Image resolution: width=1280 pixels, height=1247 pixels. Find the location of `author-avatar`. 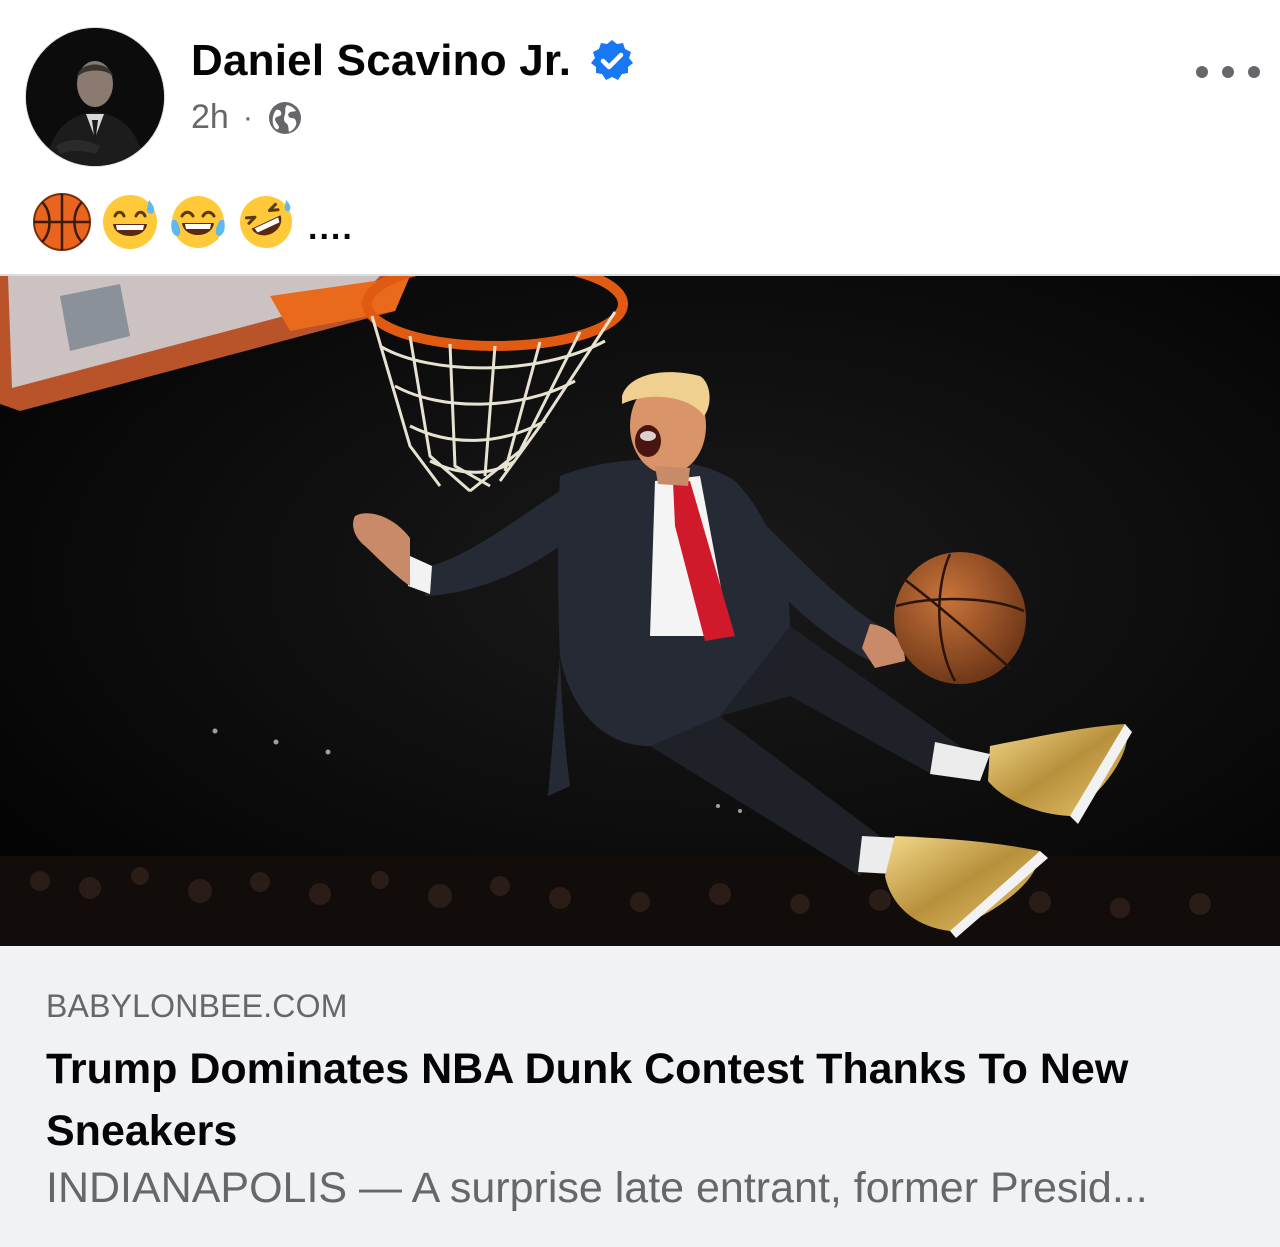

author-avatar is located at coordinates (95, 97).